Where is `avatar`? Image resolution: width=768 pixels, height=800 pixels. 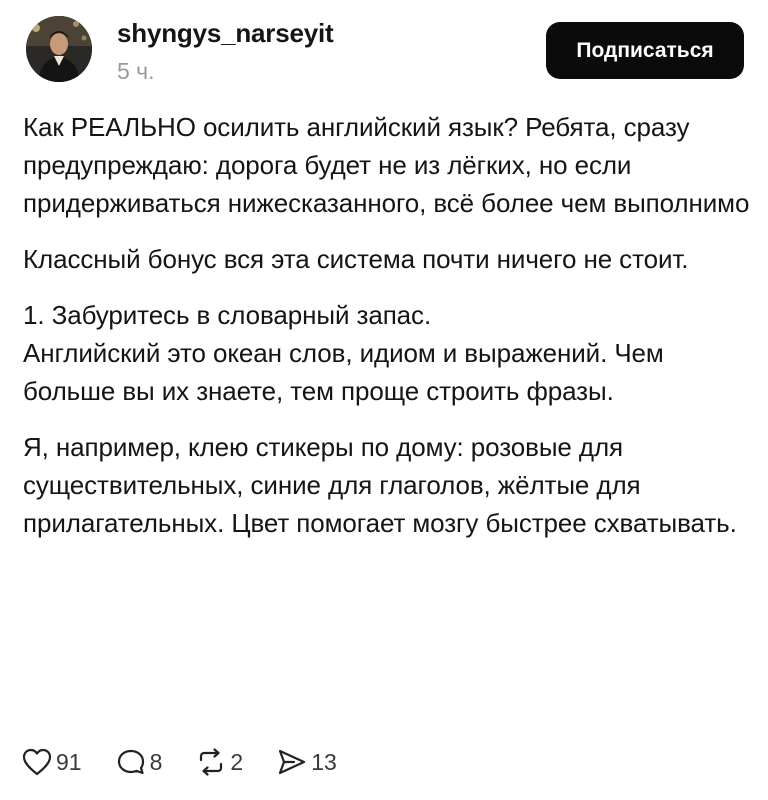 avatar is located at coordinates (59, 49).